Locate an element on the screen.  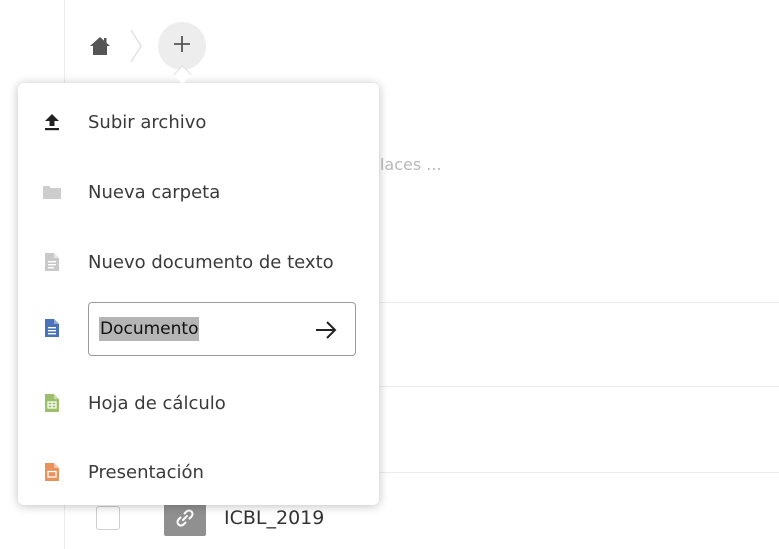
chevron-right-icon is located at coordinates (136, 46).